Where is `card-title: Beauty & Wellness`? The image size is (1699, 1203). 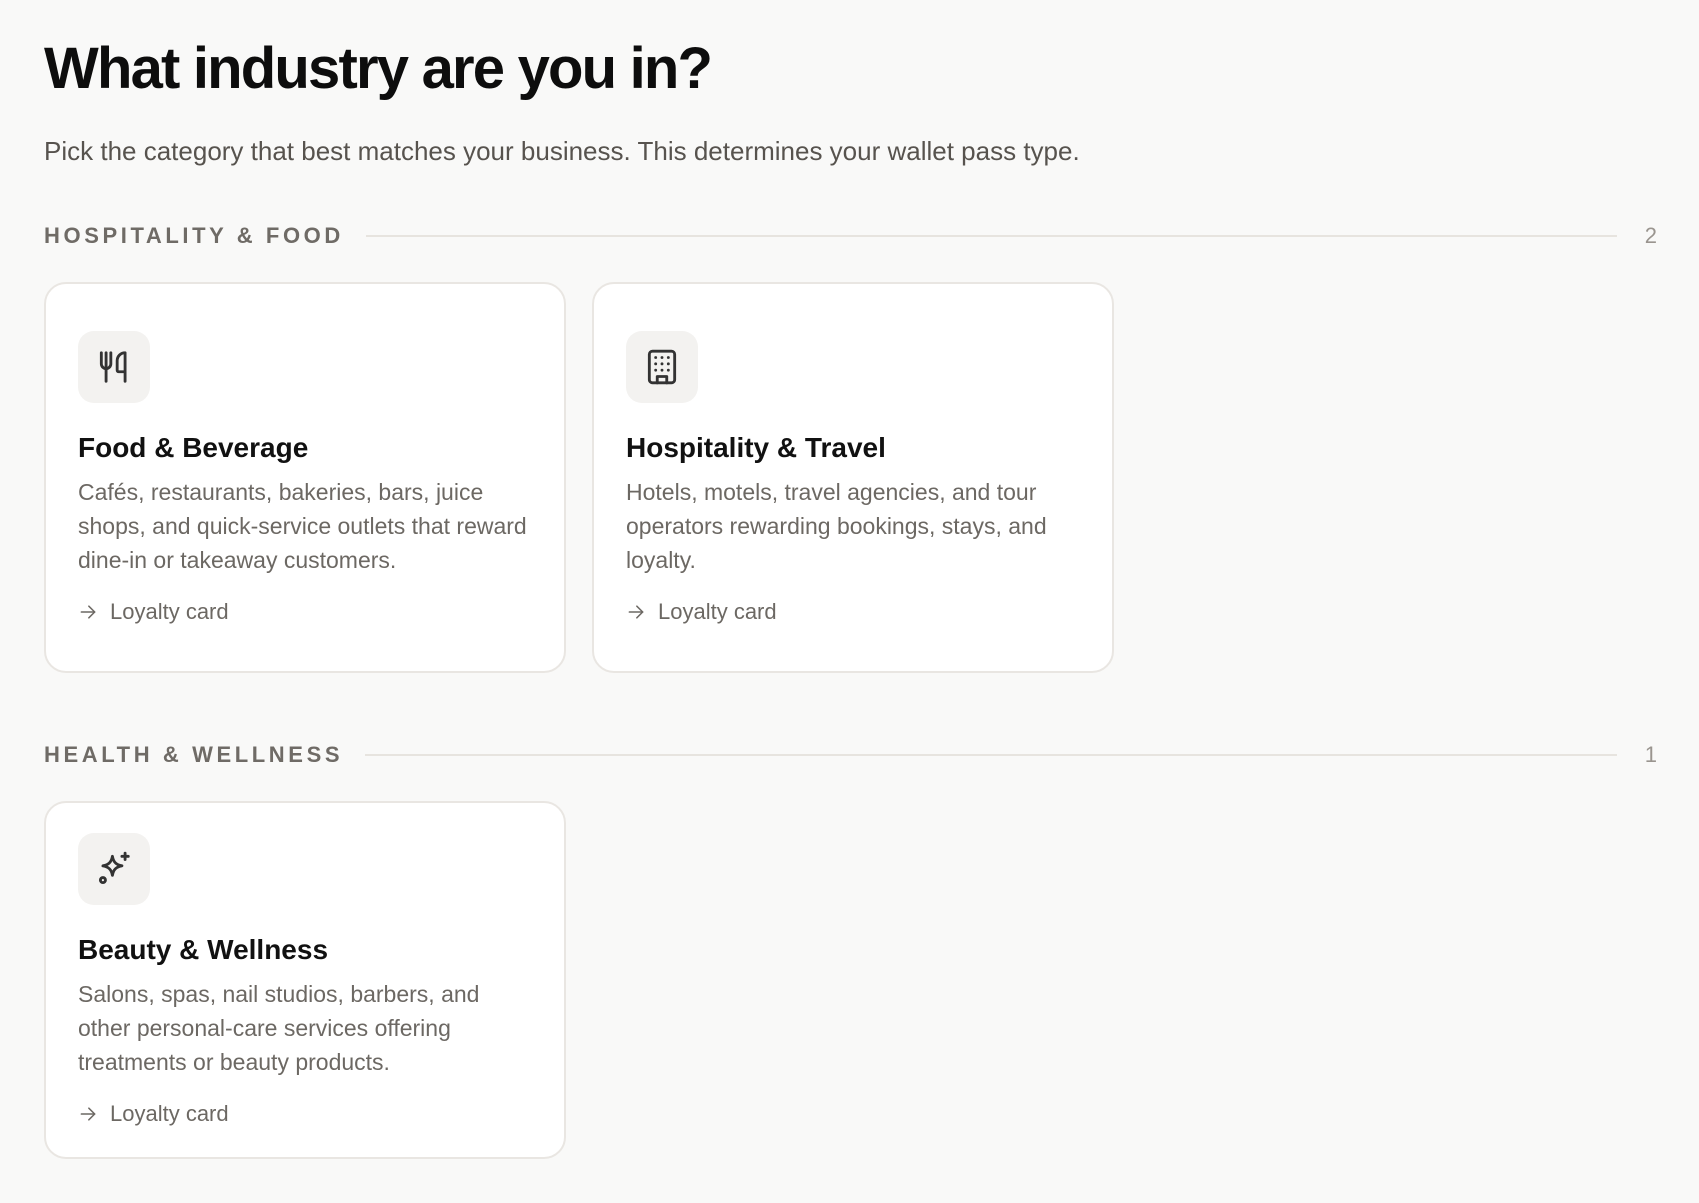 card-title: Beauty & Wellness is located at coordinates (203, 949).